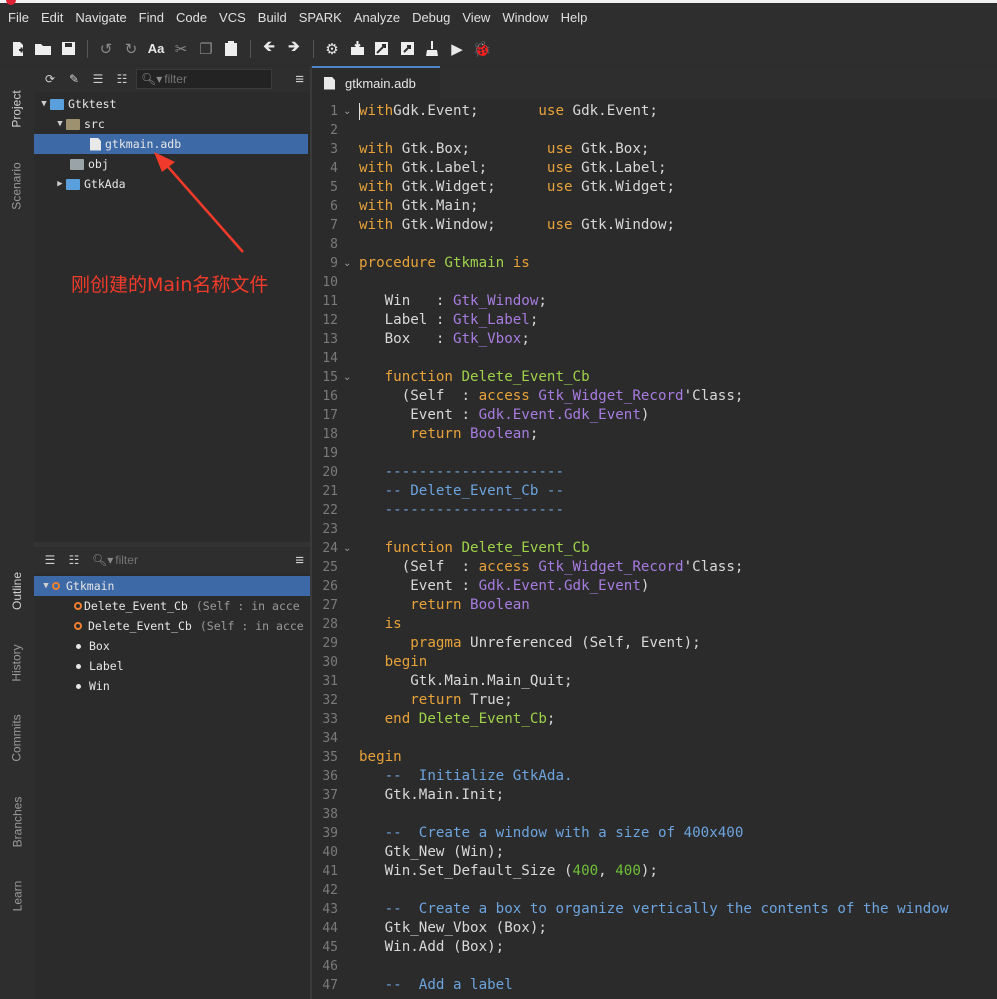 The height and width of the screenshot is (999, 997). Describe the element at coordinates (619, 168) in the screenshot. I see `code-token: Gtk.Label;` at that location.